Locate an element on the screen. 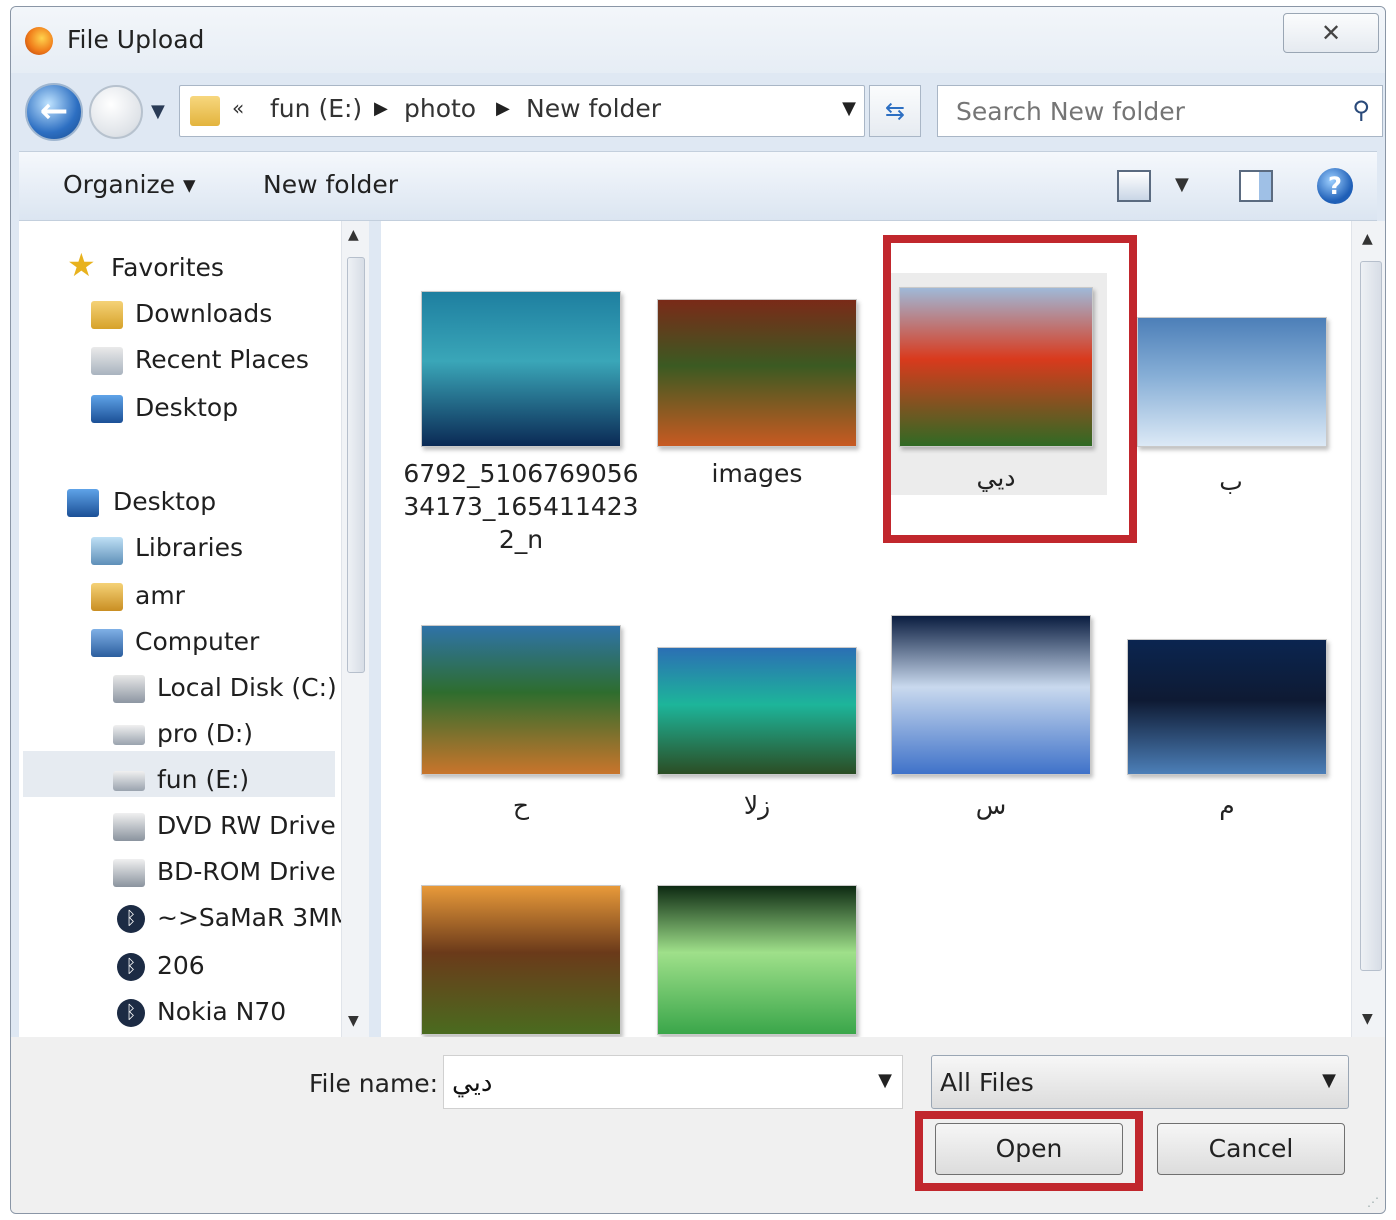 The width and height of the screenshot is (1396, 1220). sidebar-item-desktop: Desktop is located at coordinates (186, 407).